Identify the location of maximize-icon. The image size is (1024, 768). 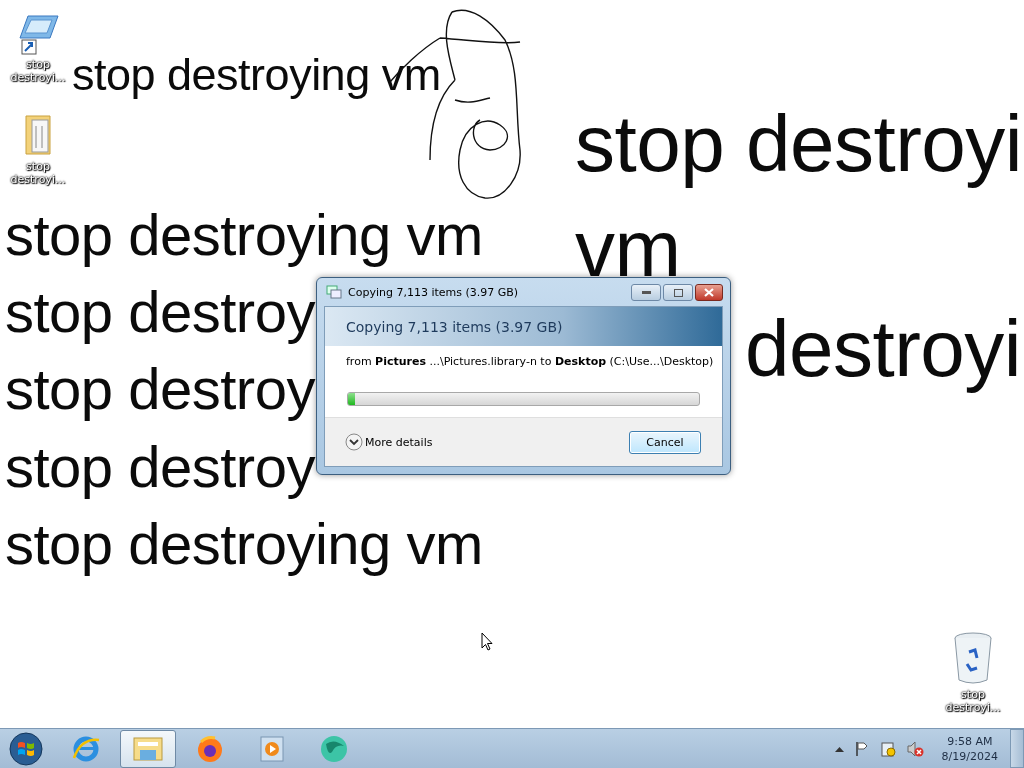
(678, 292).